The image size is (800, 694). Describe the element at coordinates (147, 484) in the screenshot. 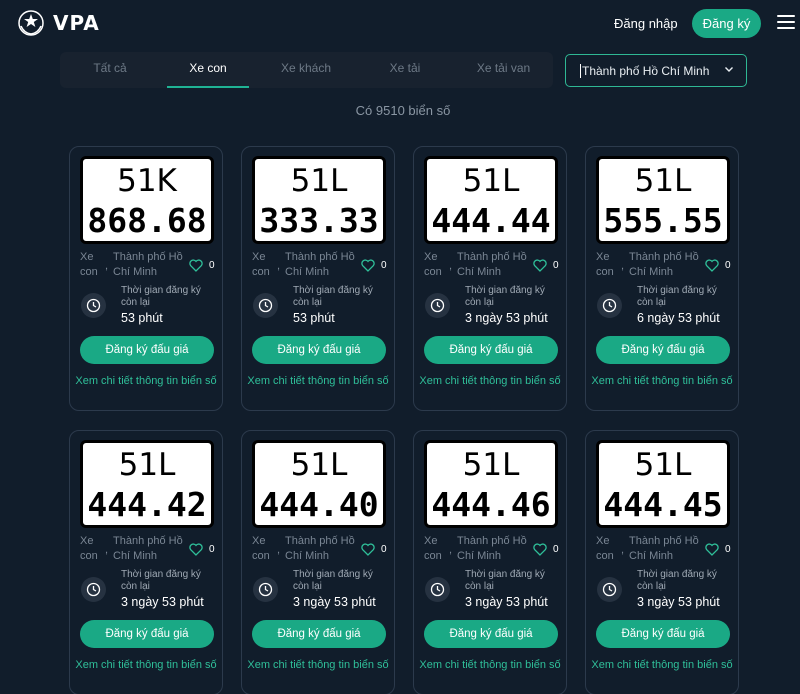

I see `license-plate: 51L 444.42` at that location.